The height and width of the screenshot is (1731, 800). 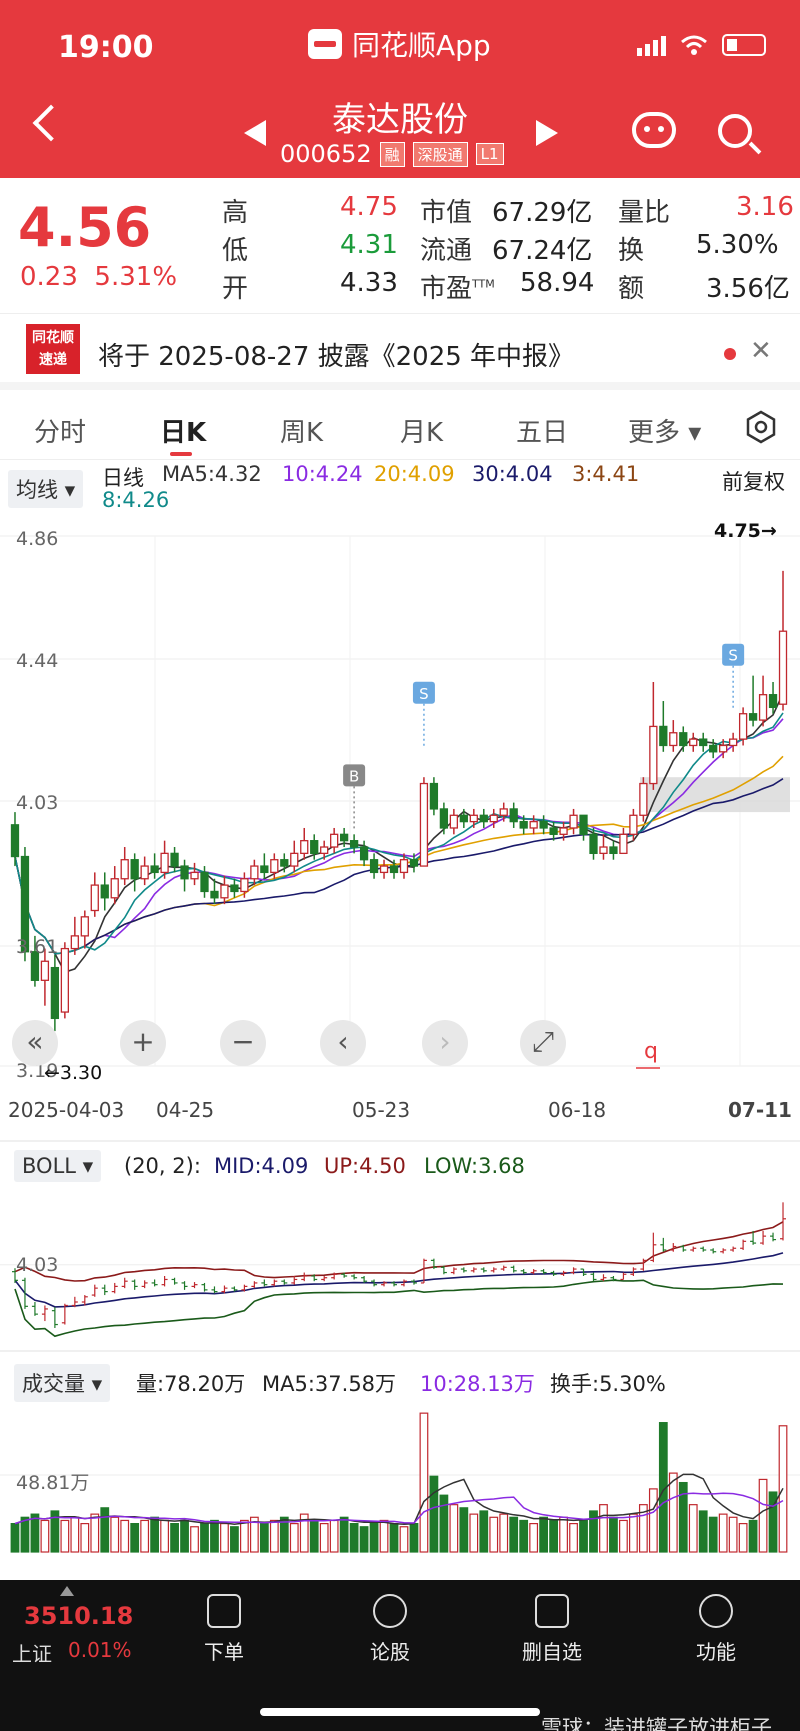 I want to click on index-name: 上证, so click(x=32, y=1652).